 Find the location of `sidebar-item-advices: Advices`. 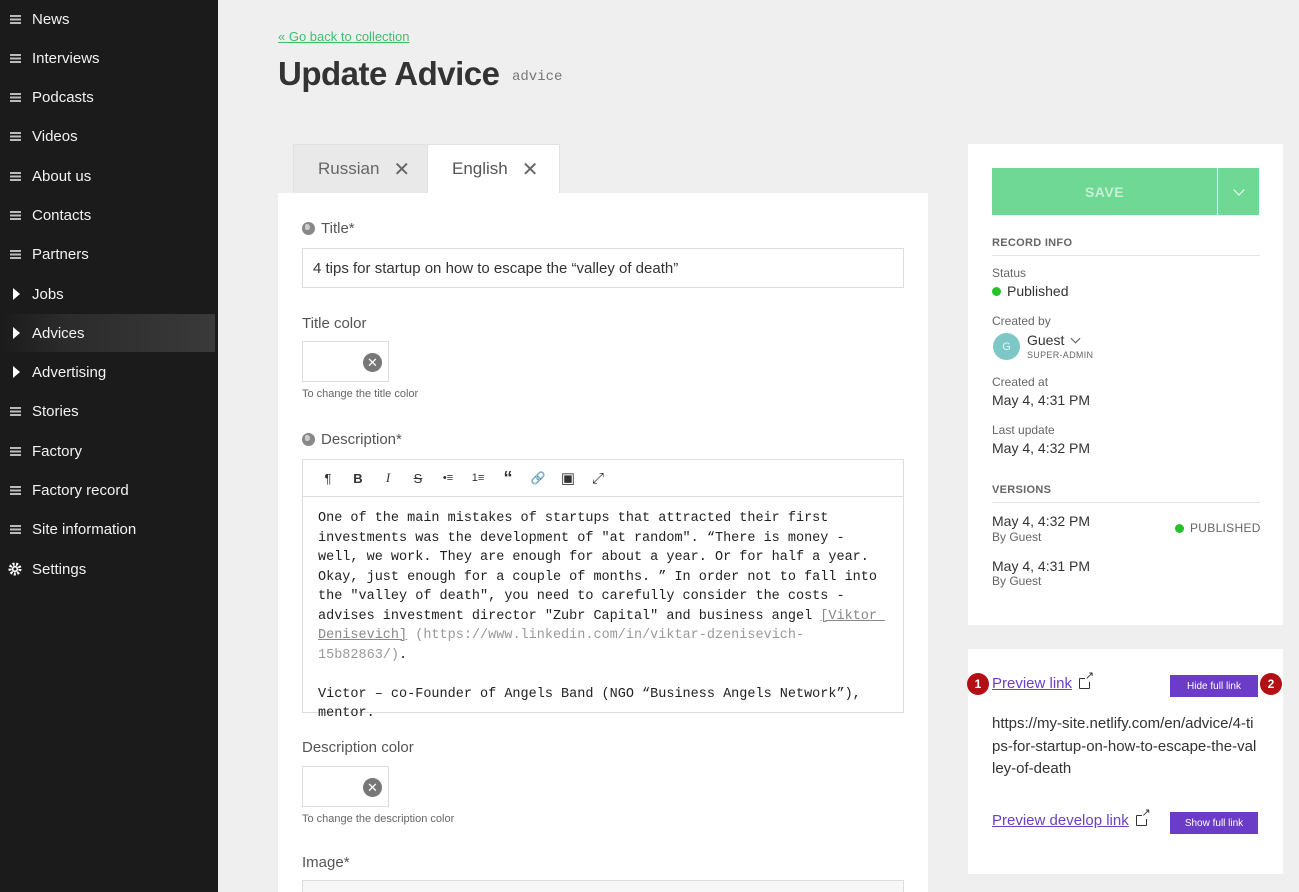

sidebar-item-advices: Advices is located at coordinates (107, 333).